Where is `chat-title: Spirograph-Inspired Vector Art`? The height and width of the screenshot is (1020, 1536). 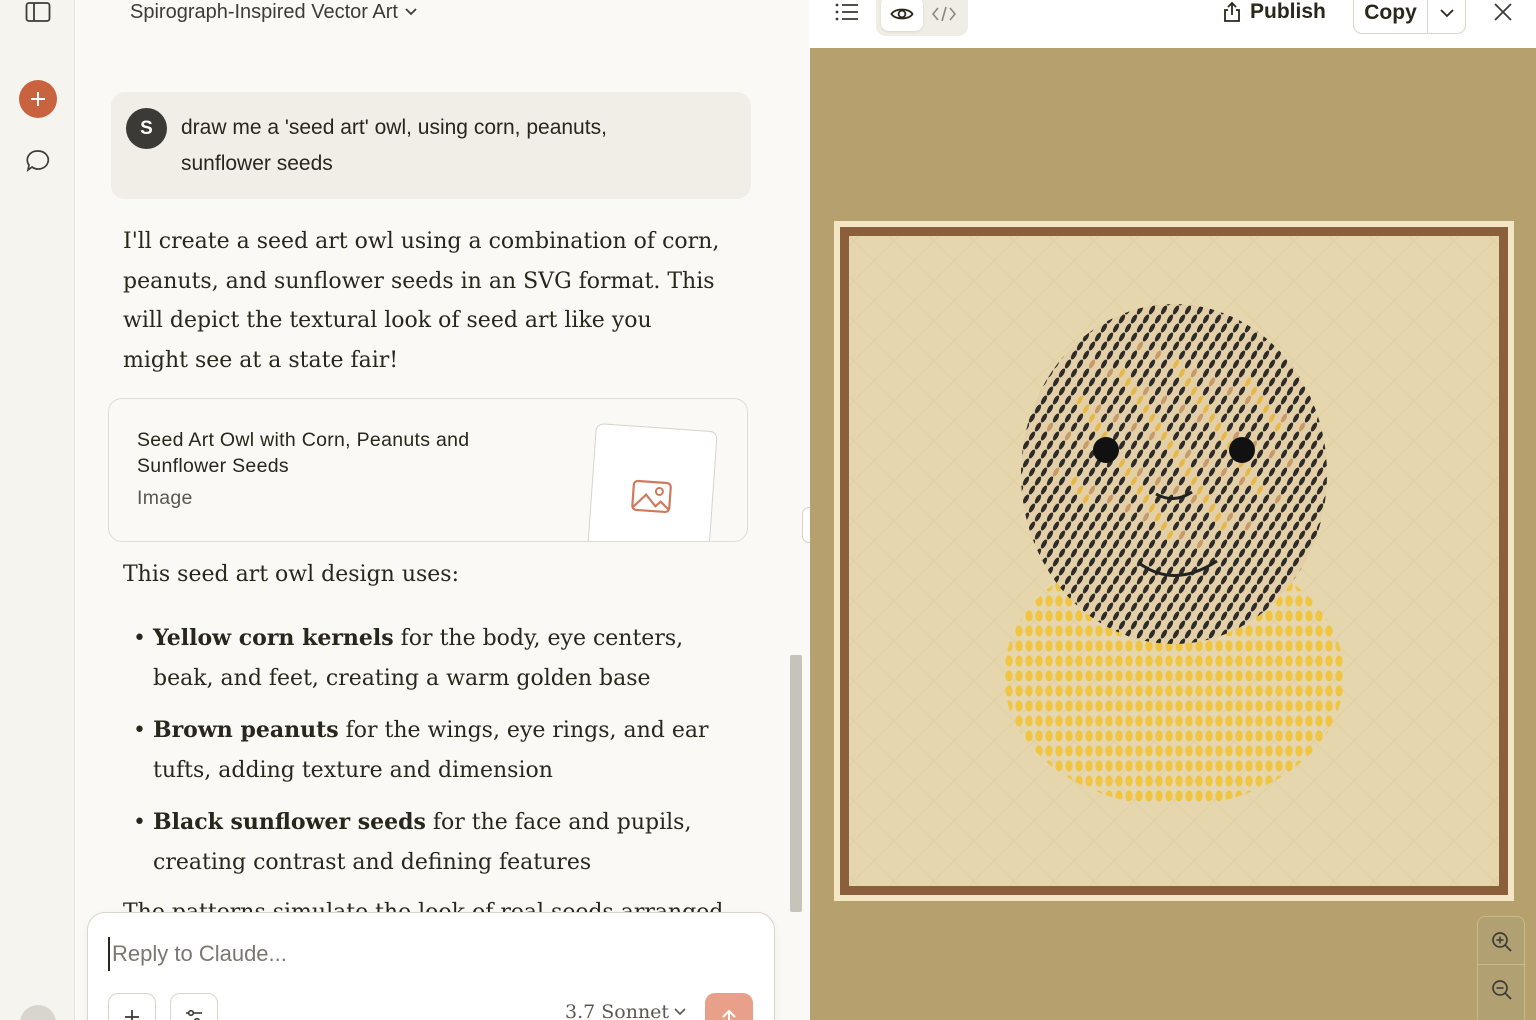 chat-title: Spirograph-Inspired Vector Art is located at coordinates (264, 11).